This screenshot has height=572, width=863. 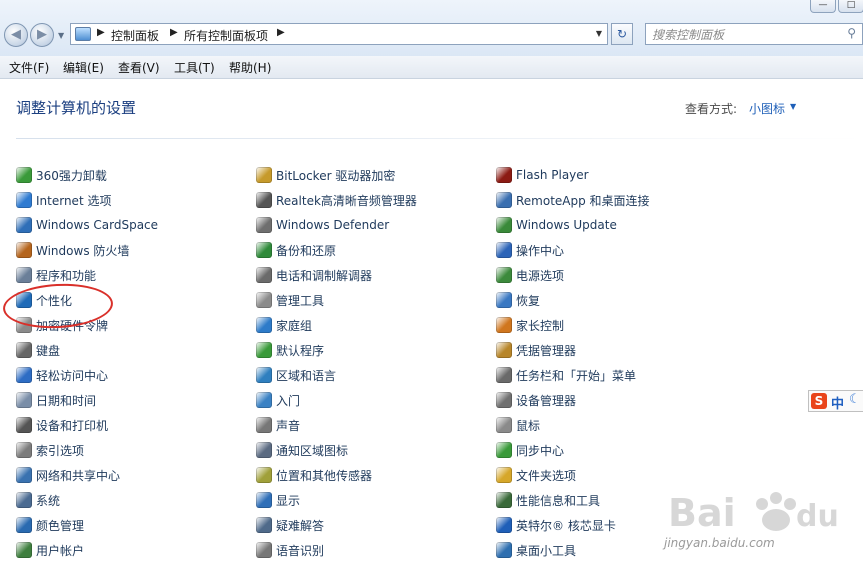 I want to click on sogou-ime-icon: S, so click(x=819, y=401).